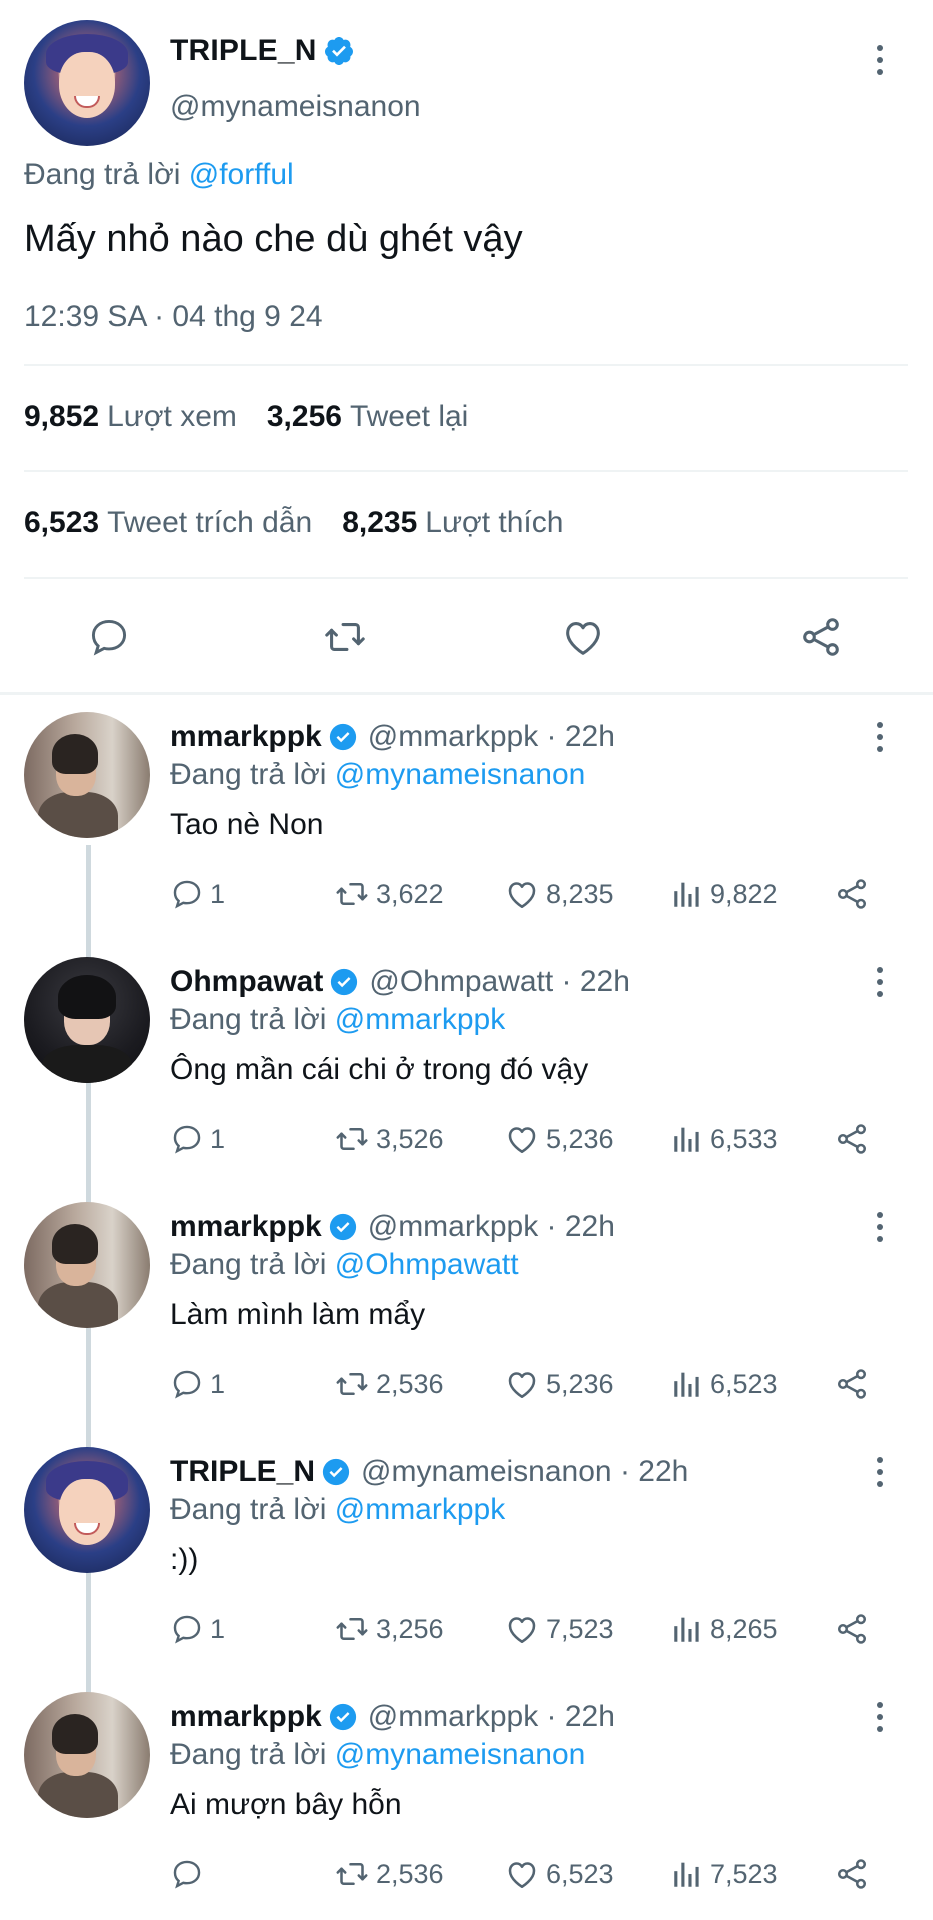 The width and height of the screenshot is (933, 1920). What do you see at coordinates (724, 1139) in the screenshot?
I see `views-button: 6,533` at bounding box center [724, 1139].